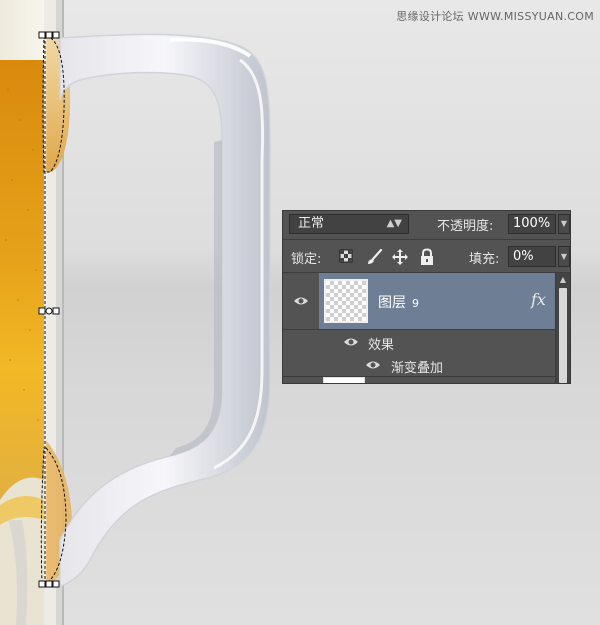 The height and width of the screenshot is (625, 600). I want to click on handle-inner-shade, so click(196, 298).